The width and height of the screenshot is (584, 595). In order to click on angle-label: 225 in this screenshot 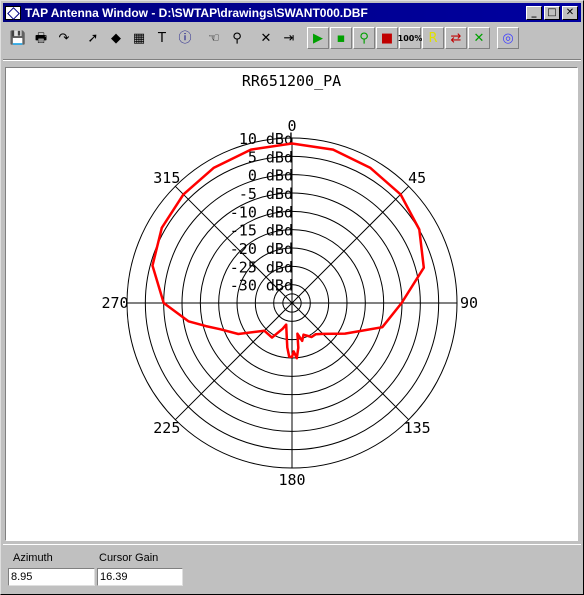, I will do `click(166, 428)`.